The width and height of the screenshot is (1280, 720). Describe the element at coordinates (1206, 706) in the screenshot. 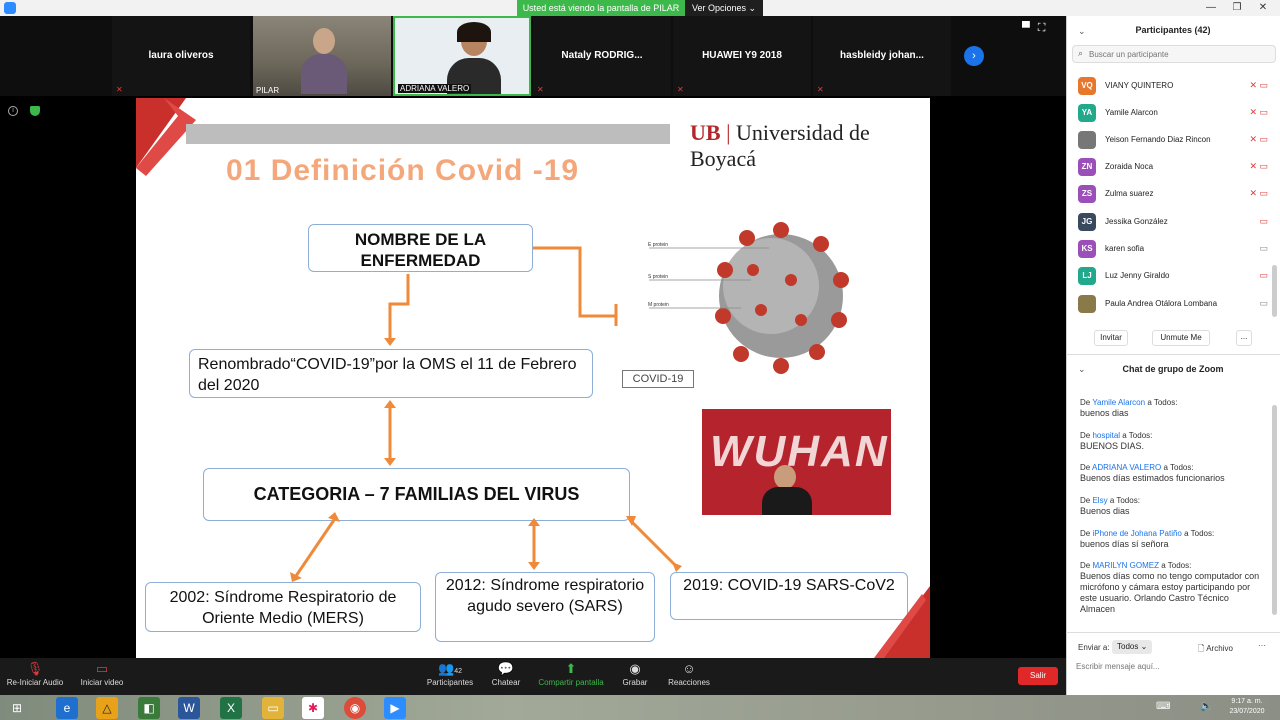

I see `volume-icon: 🔈` at that location.